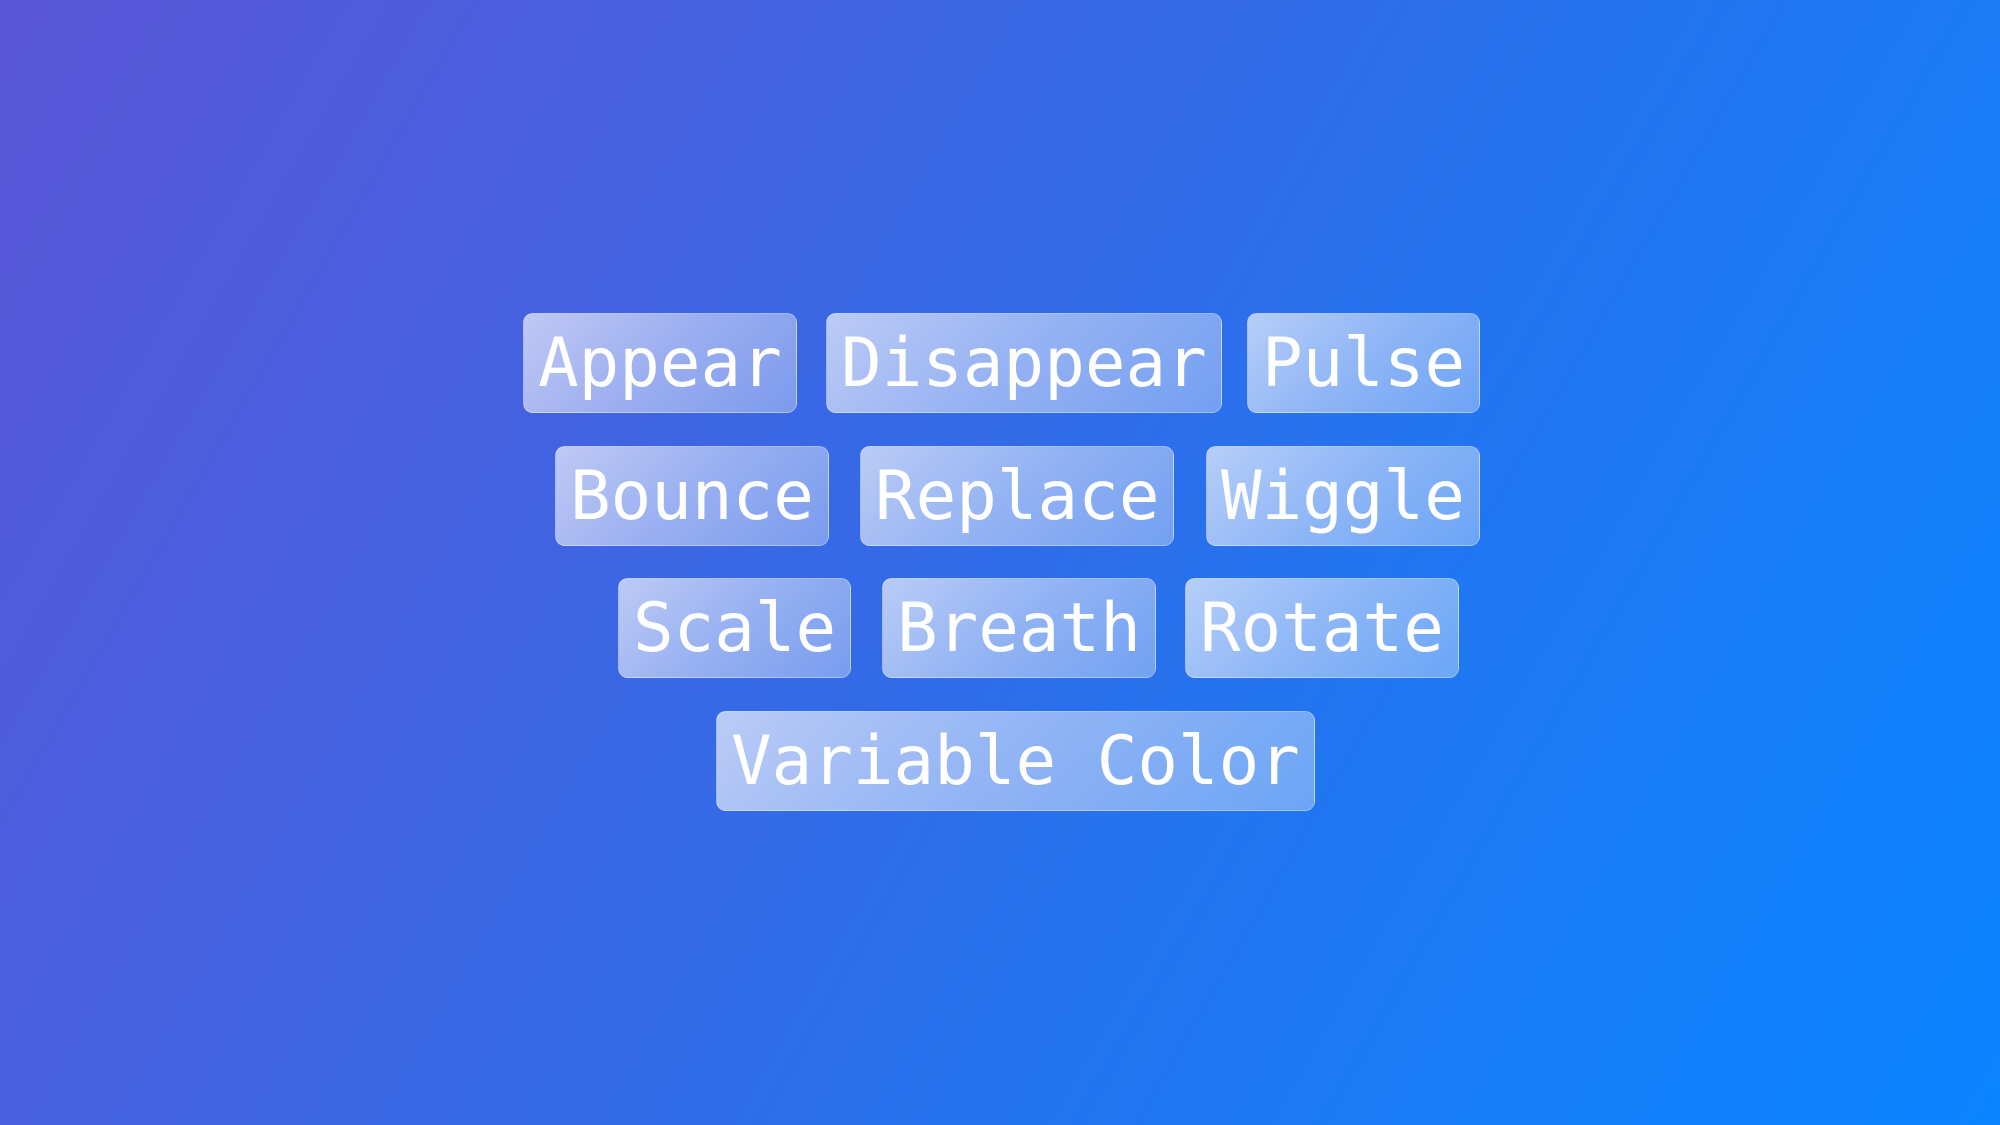 This screenshot has height=1125, width=2000. Describe the element at coordinates (1322, 628) in the screenshot. I see `tag-rotate: Rotate` at that location.